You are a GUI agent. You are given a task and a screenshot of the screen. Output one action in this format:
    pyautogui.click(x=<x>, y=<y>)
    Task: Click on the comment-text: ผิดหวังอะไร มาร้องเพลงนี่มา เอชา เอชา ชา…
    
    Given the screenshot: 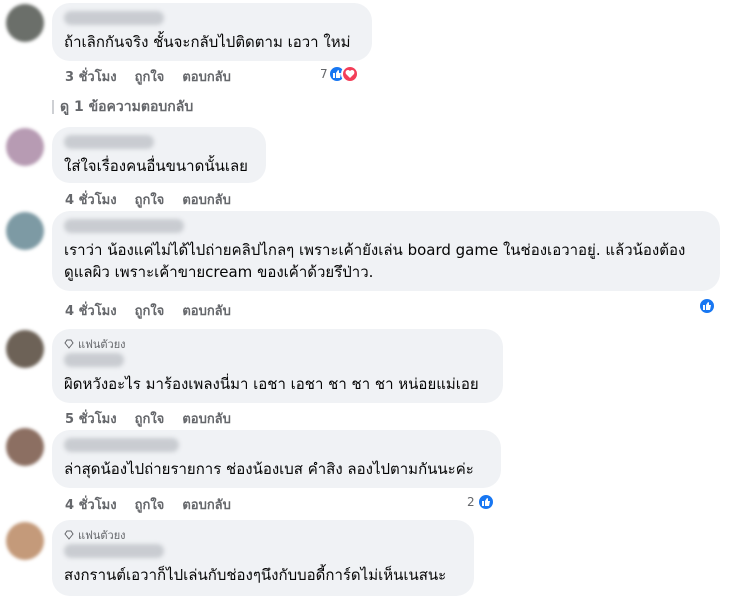 What is the action you would take?
    pyautogui.click(x=271, y=384)
    